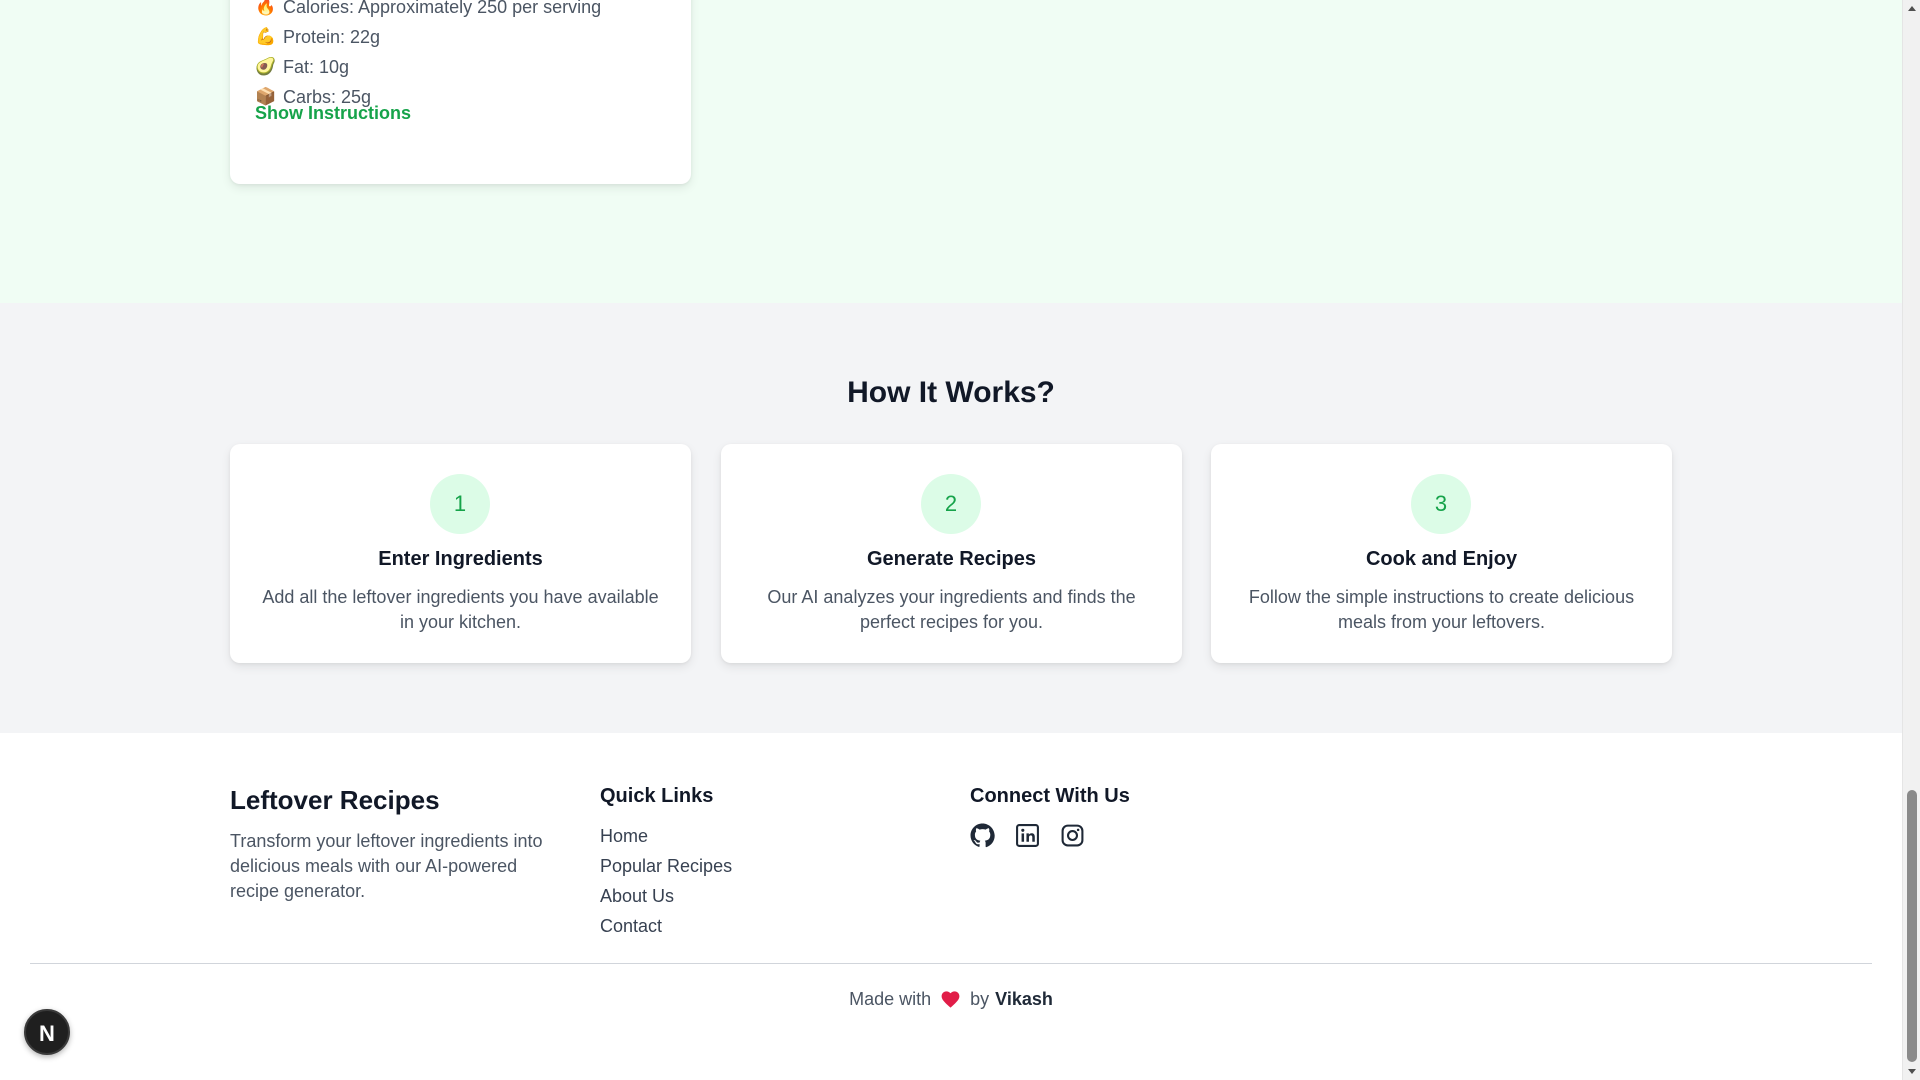  I want to click on avocado-icon: 🥑, so click(266, 66).